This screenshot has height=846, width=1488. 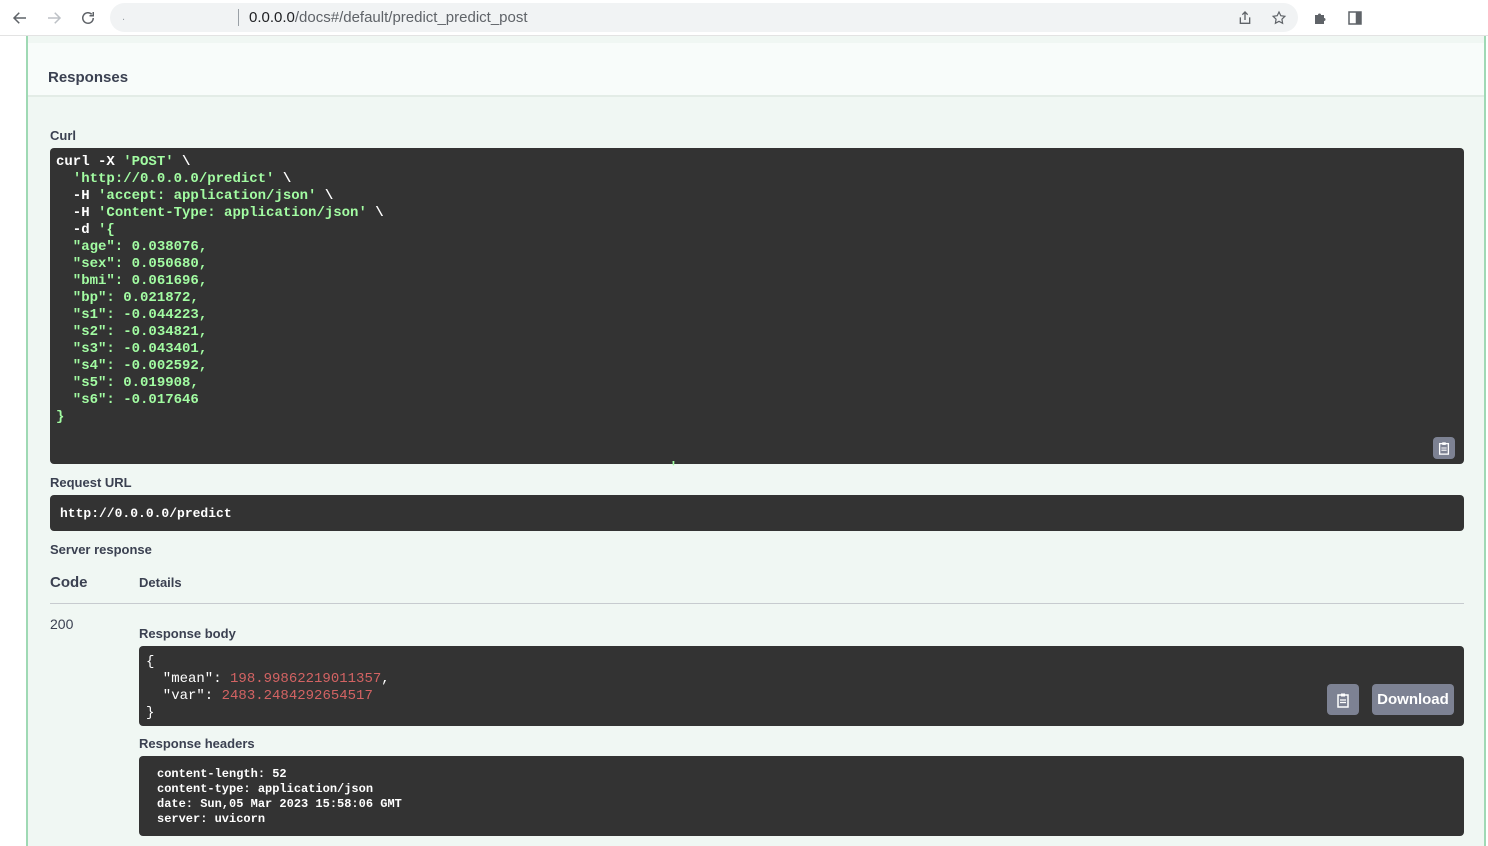 What do you see at coordinates (367, 468) in the screenshot?
I see `curl-line-string: '` at bounding box center [367, 468].